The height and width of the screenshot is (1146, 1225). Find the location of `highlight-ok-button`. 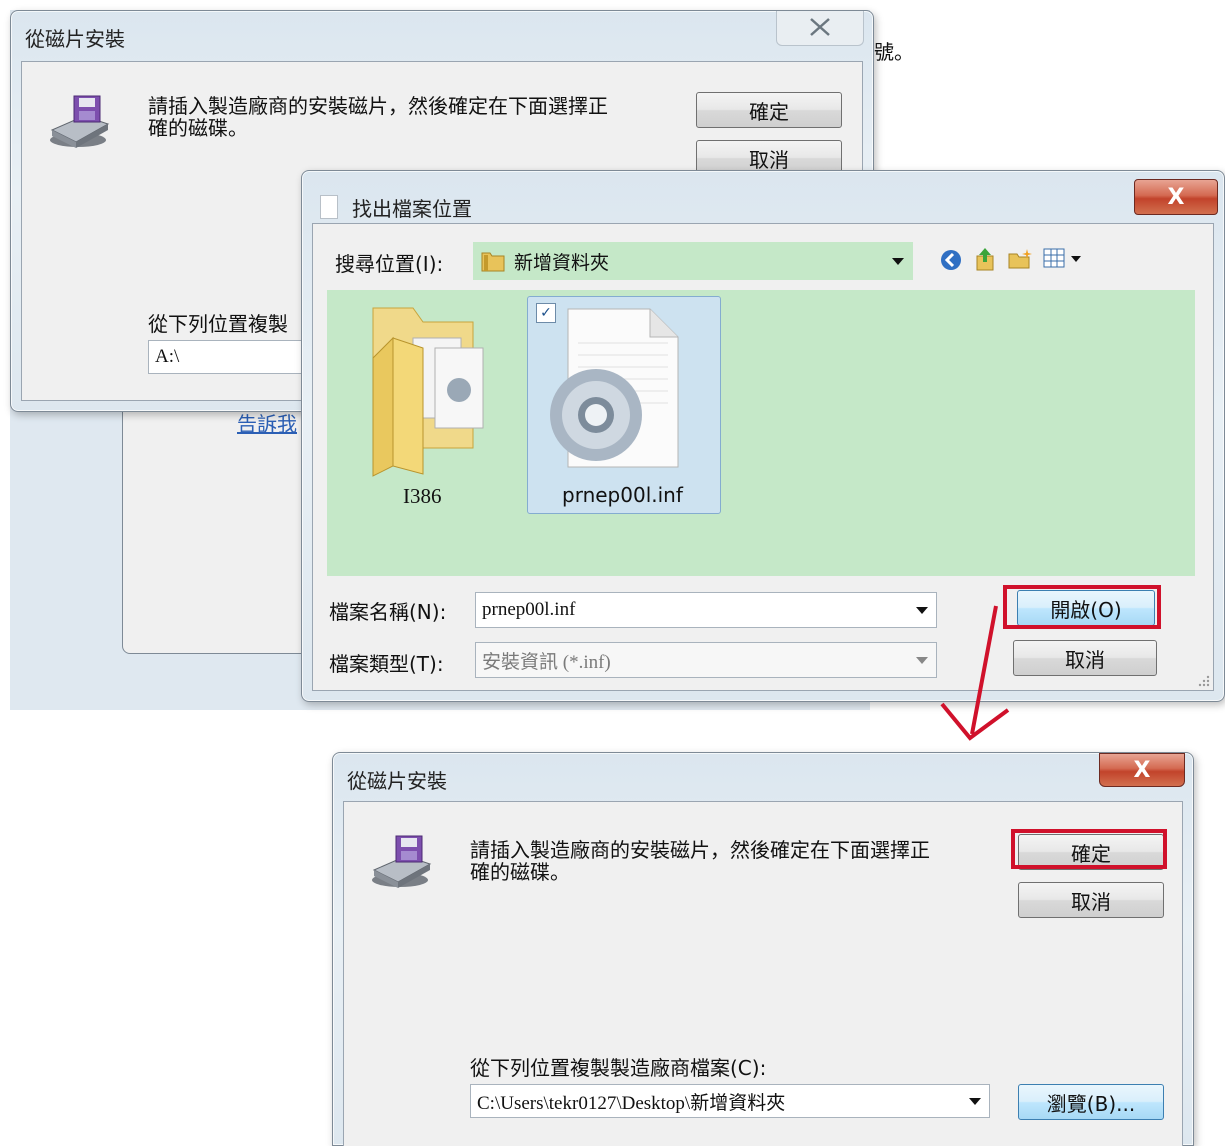

highlight-ok-button is located at coordinates (1089, 849).